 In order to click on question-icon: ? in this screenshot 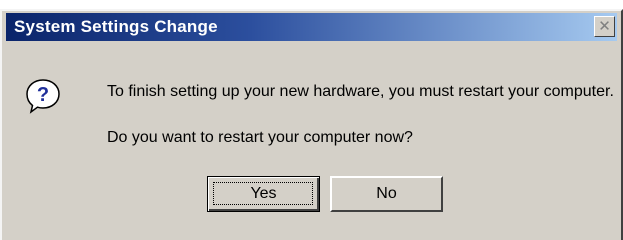, I will do `click(43, 96)`.